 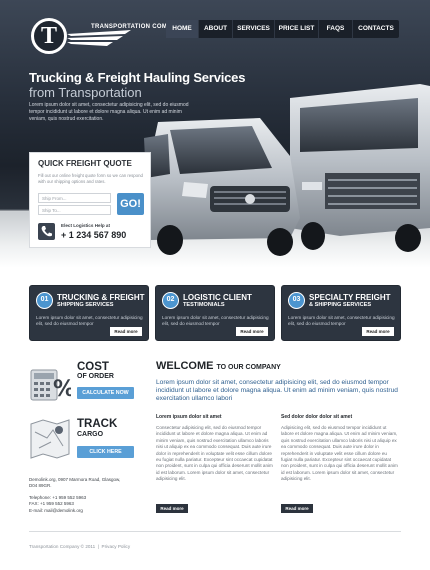 What do you see at coordinates (62, 546) in the screenshot?
I see `footer-copyright: Transportation Company © 2011` at bounding box center [62, 546].